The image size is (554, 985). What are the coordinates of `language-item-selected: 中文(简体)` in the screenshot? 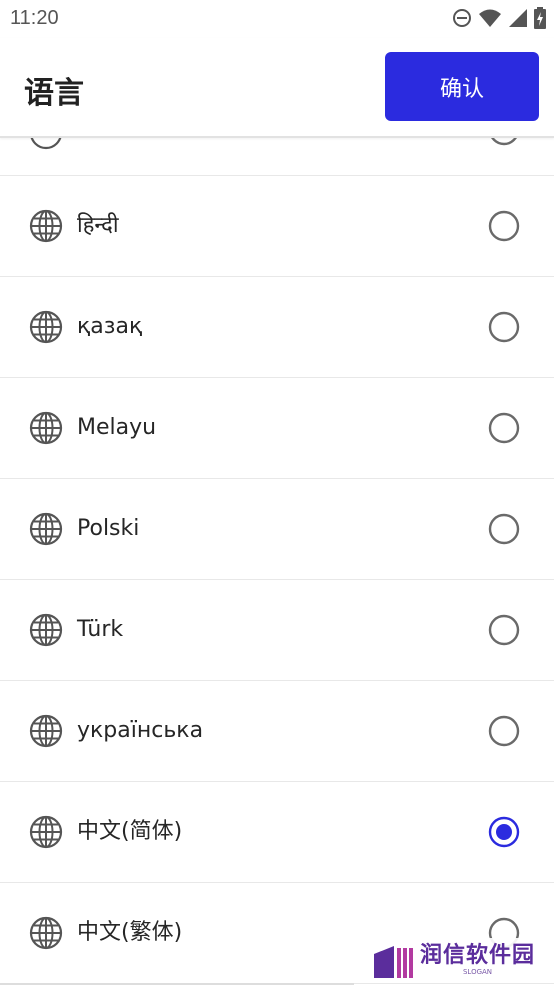 It's located at (277, 832).